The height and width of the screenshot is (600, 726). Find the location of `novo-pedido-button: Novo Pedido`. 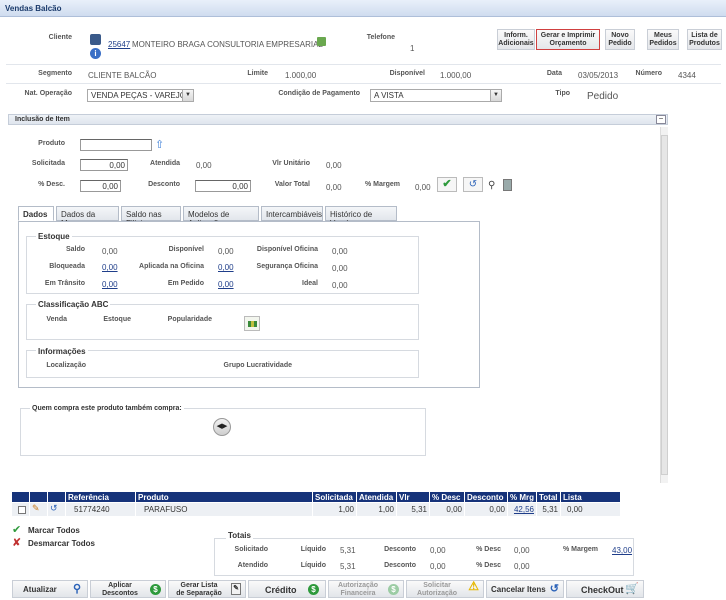

novo-pedido-button: Novo Pedido is located at coordinates (620, 39).